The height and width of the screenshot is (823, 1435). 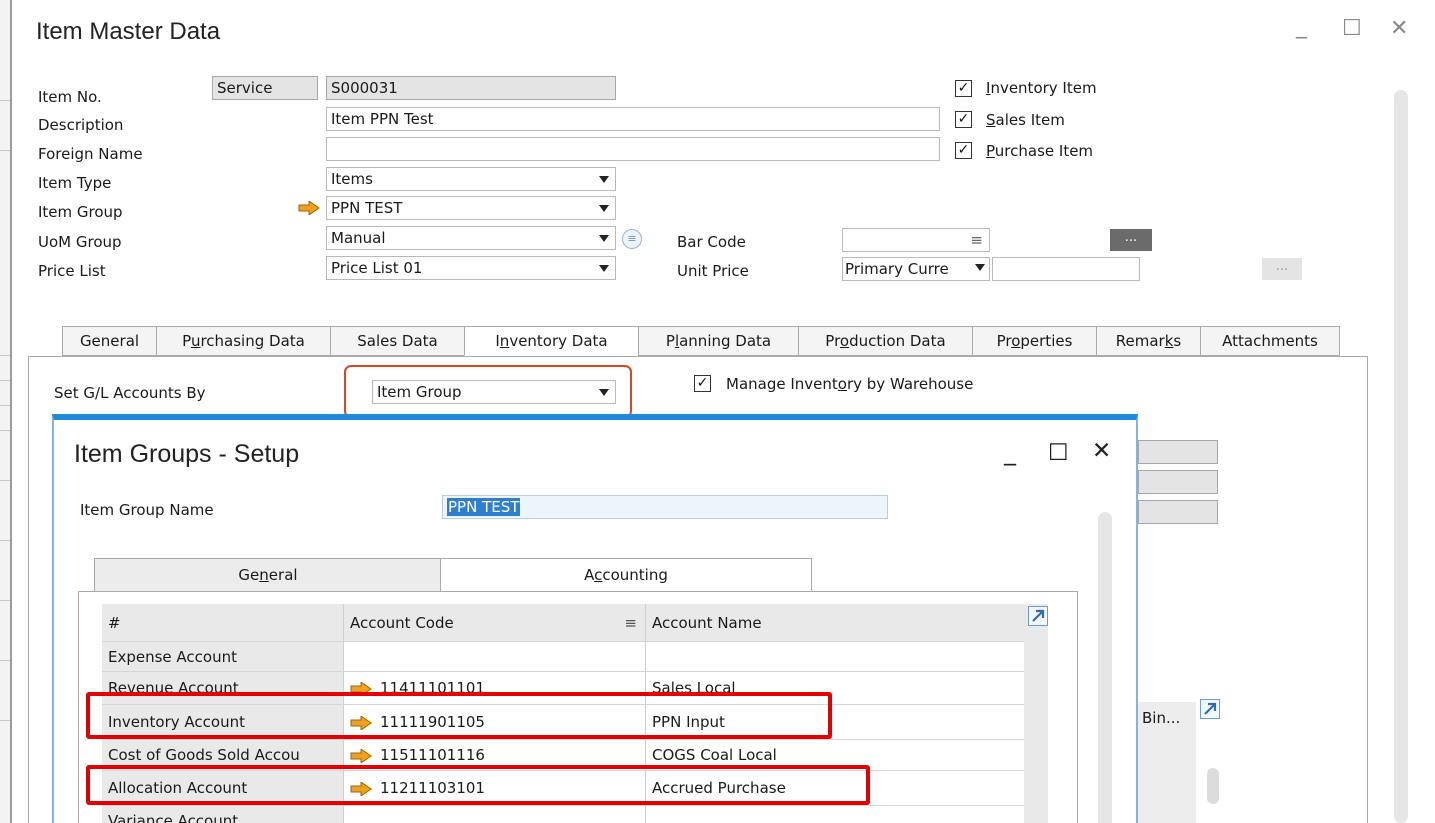 I want to click on dialog-minimize-button: _, so click(x=1010, y=452).